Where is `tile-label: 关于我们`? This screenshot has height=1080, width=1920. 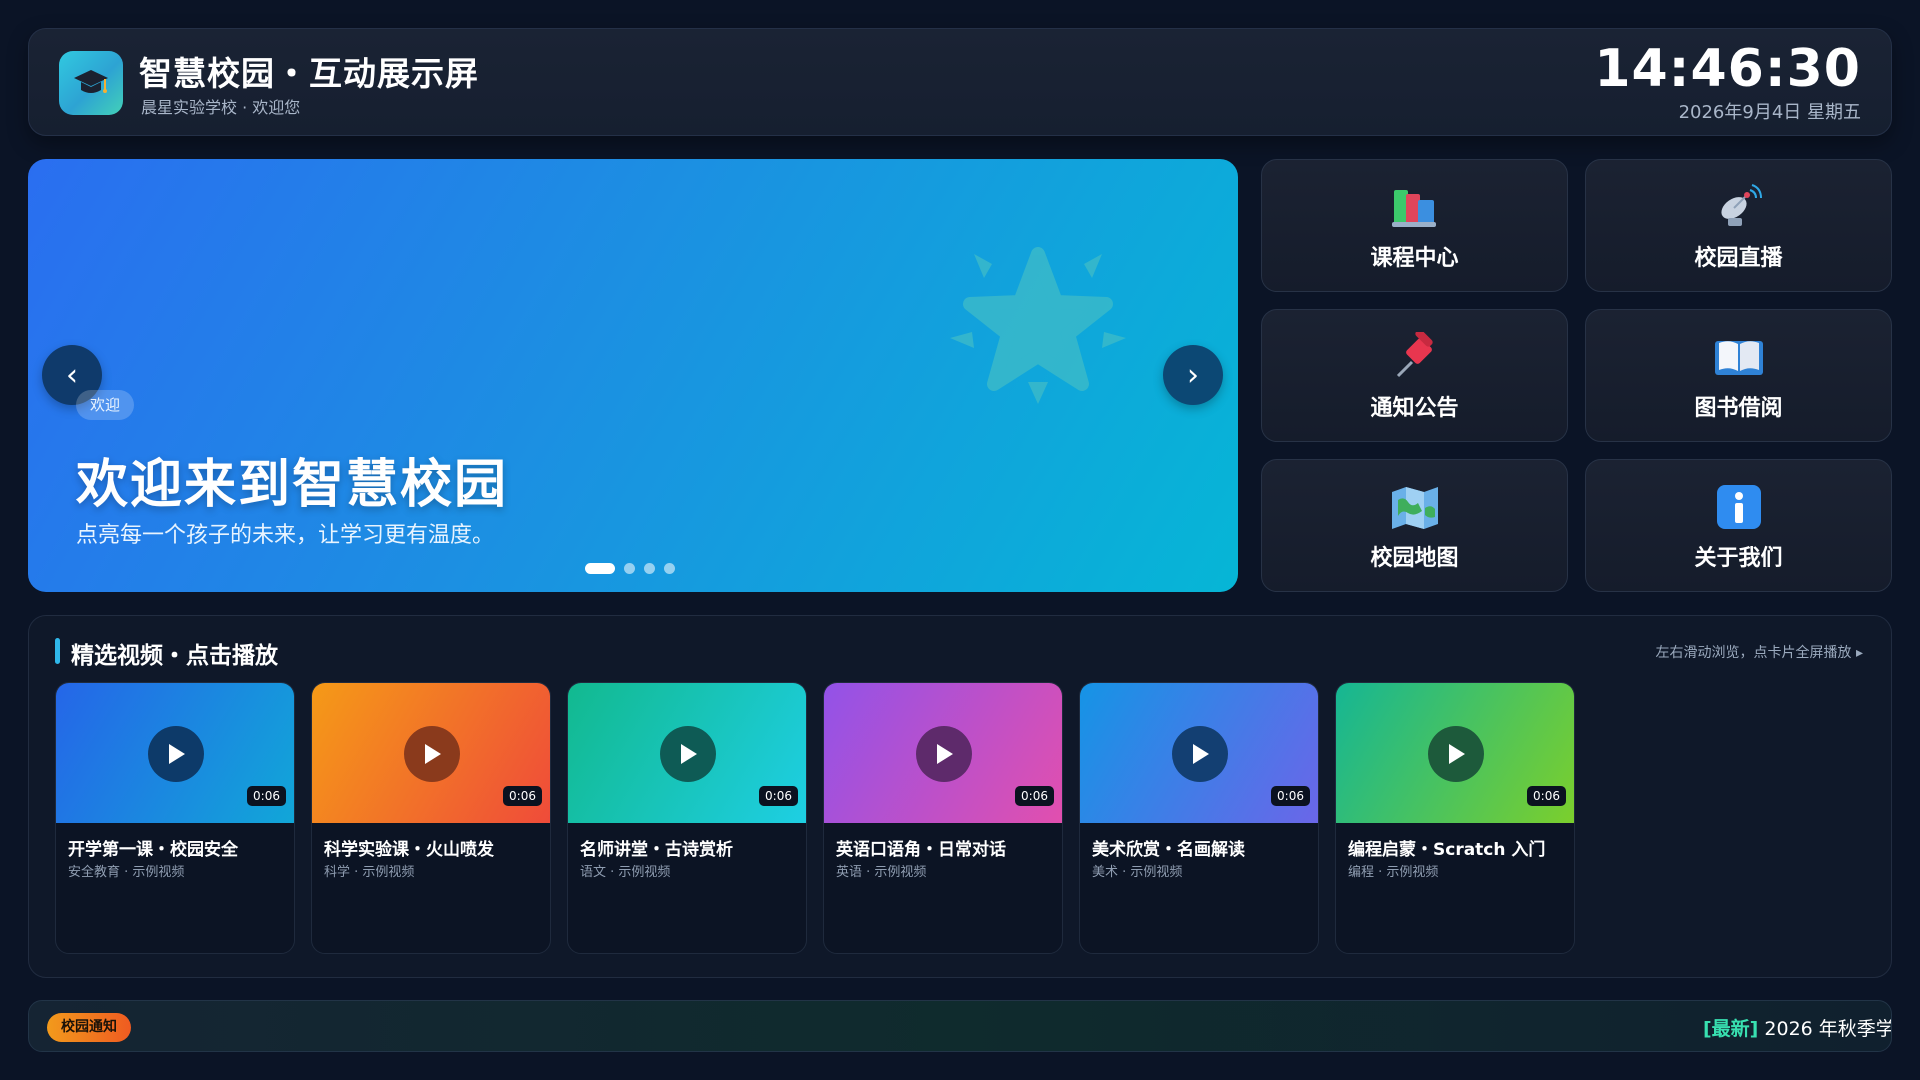
tile-label: 关于我们 is located at coordinates (1738, 558).